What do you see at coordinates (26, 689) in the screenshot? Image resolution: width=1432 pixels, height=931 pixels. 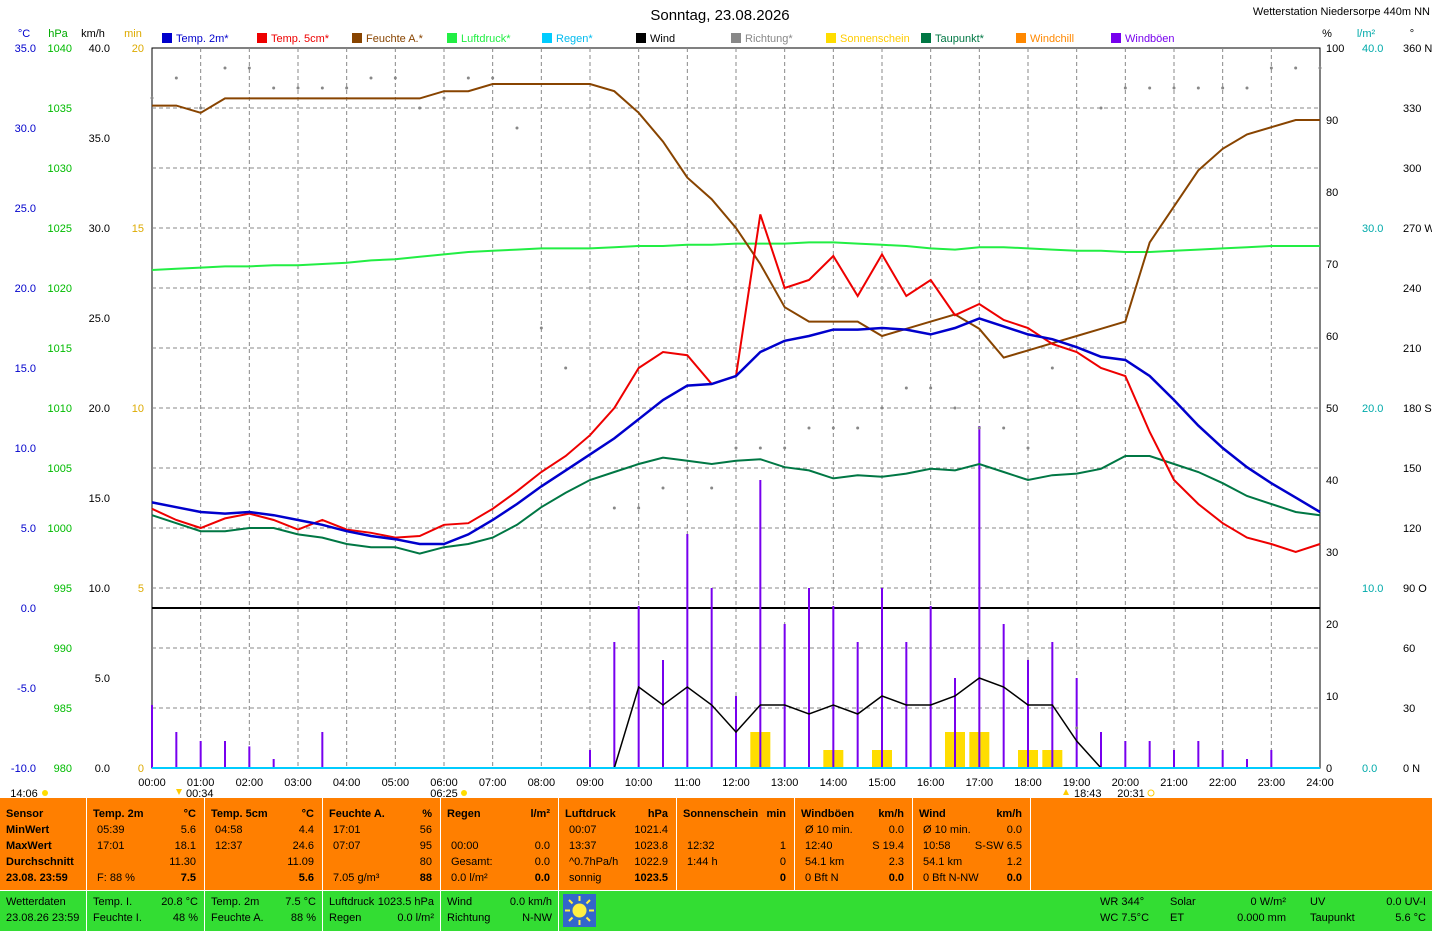 I see `tick-temp: -5.0` at bounding box center [26, 689].